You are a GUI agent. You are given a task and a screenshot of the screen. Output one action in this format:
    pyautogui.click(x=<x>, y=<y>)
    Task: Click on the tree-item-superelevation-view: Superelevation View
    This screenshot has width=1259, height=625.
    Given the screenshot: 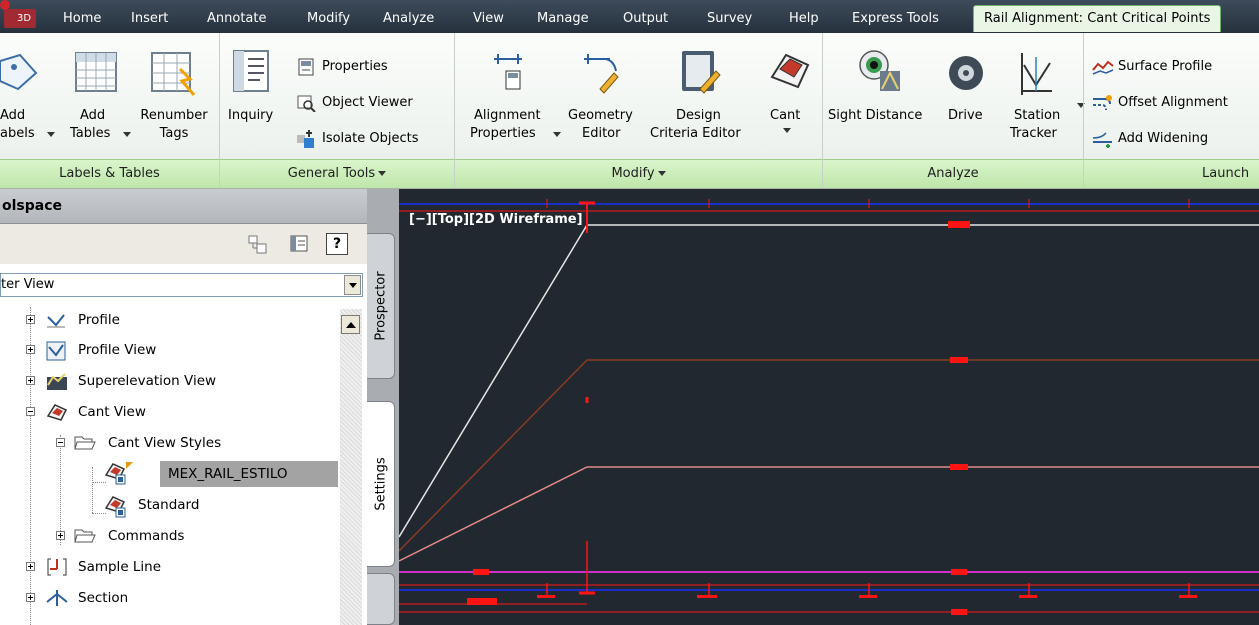 What is the action you would take?
    pyautogui.click(x=170, y=381)
    